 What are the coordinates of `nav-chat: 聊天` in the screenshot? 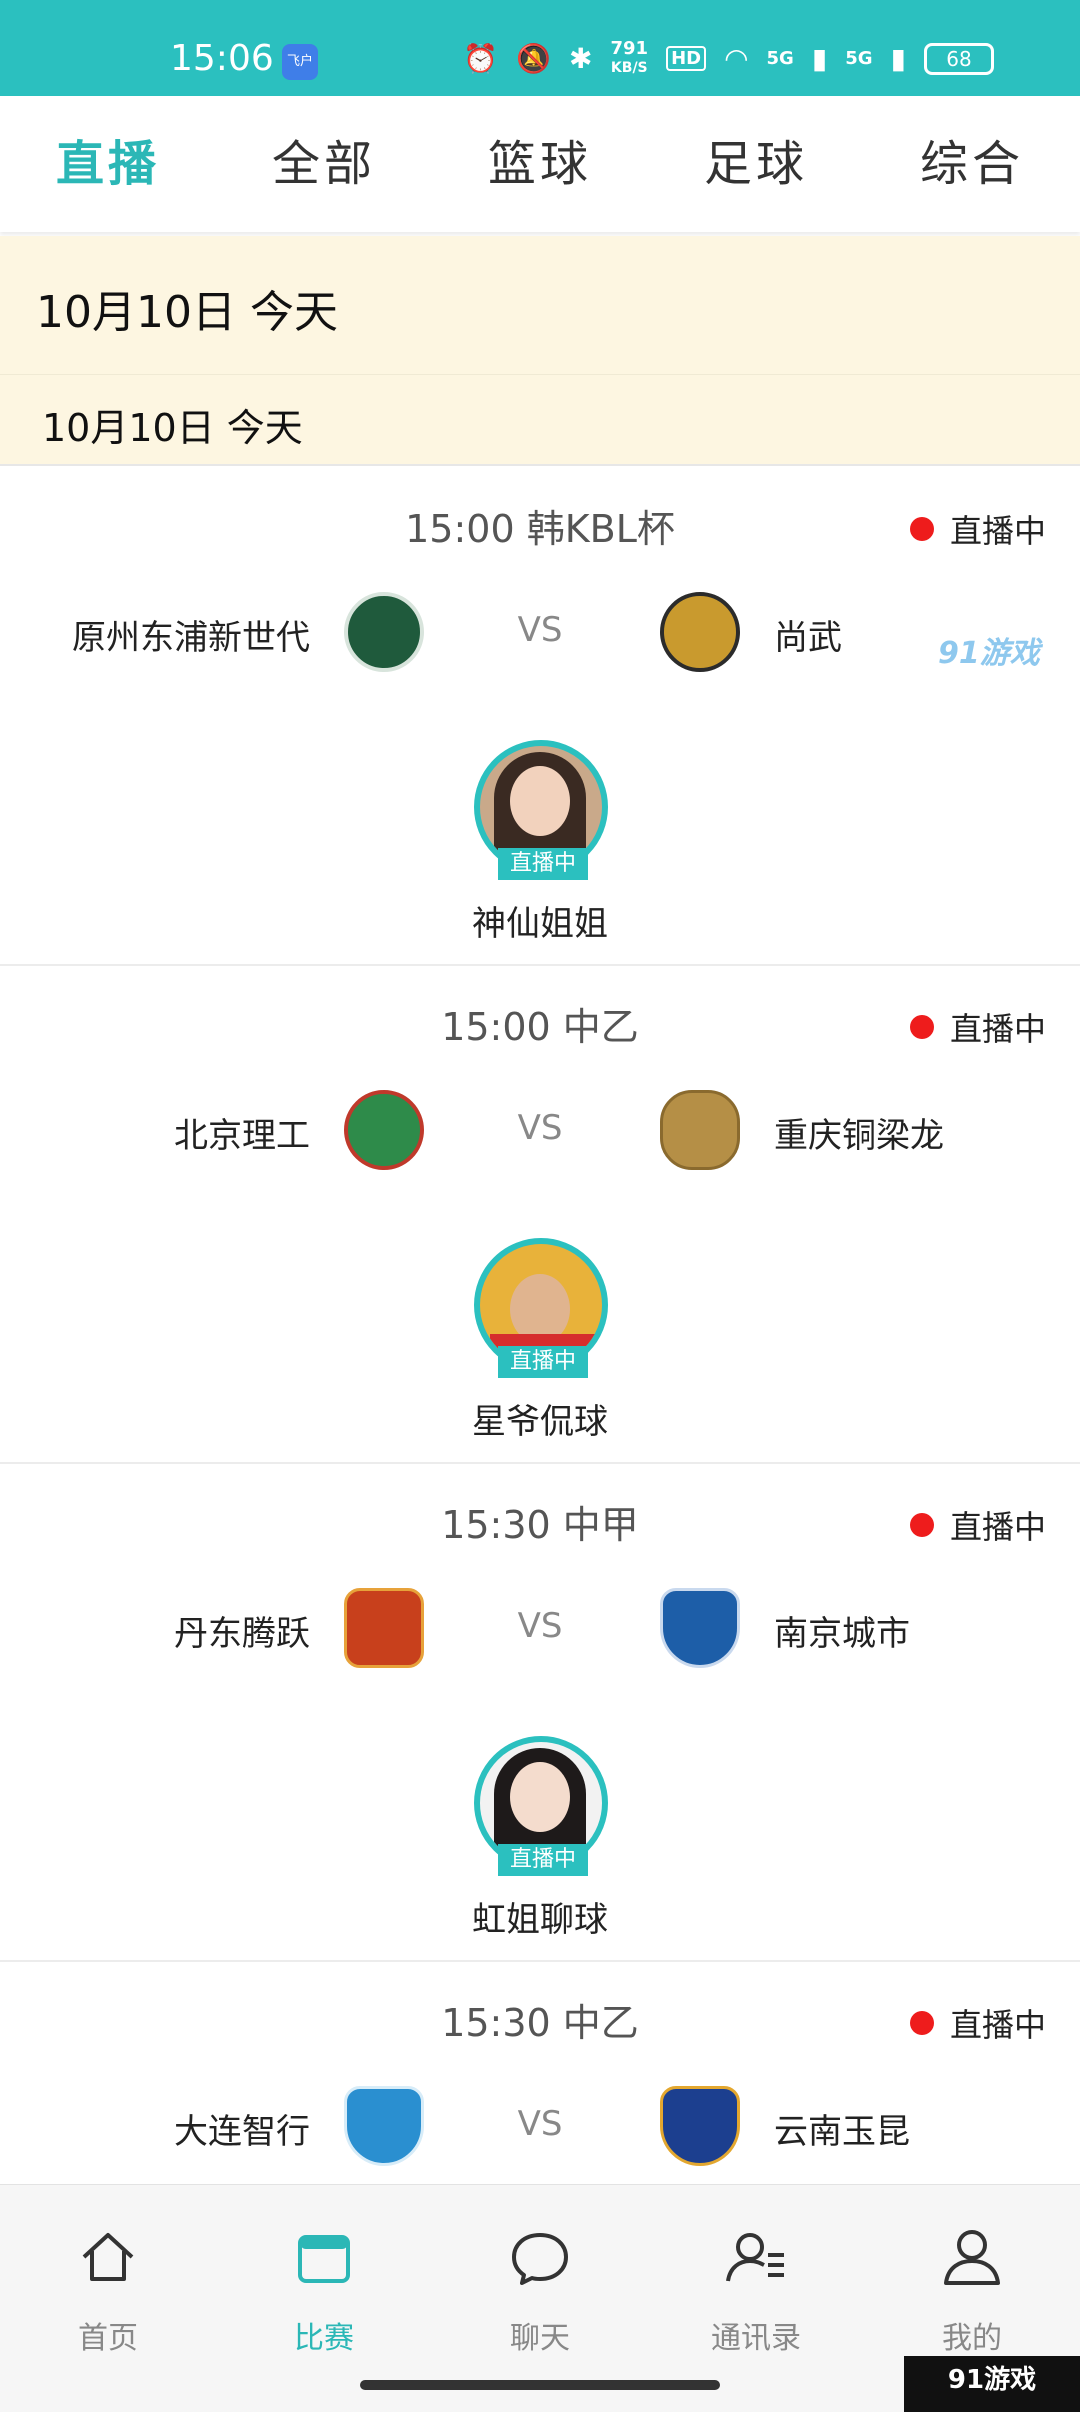 It's located at (540, 2298).